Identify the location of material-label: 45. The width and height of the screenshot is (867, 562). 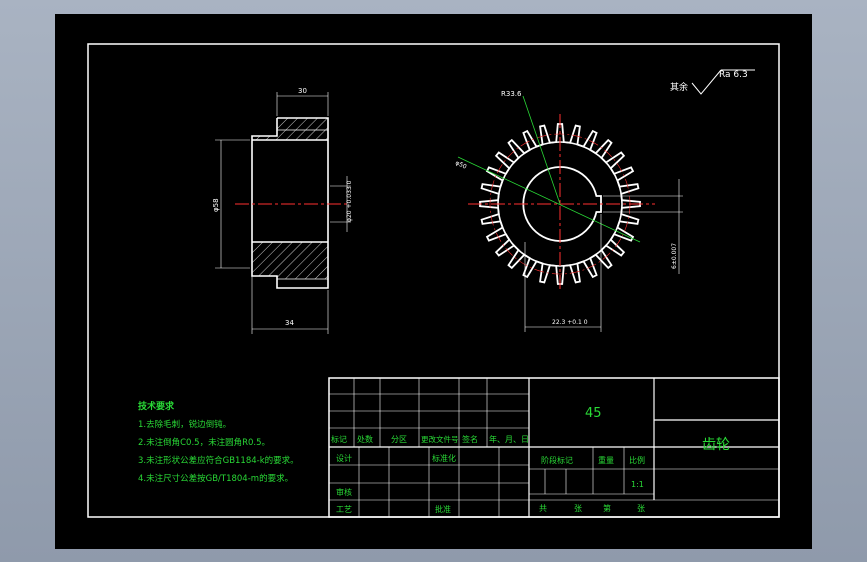
(593, 413).